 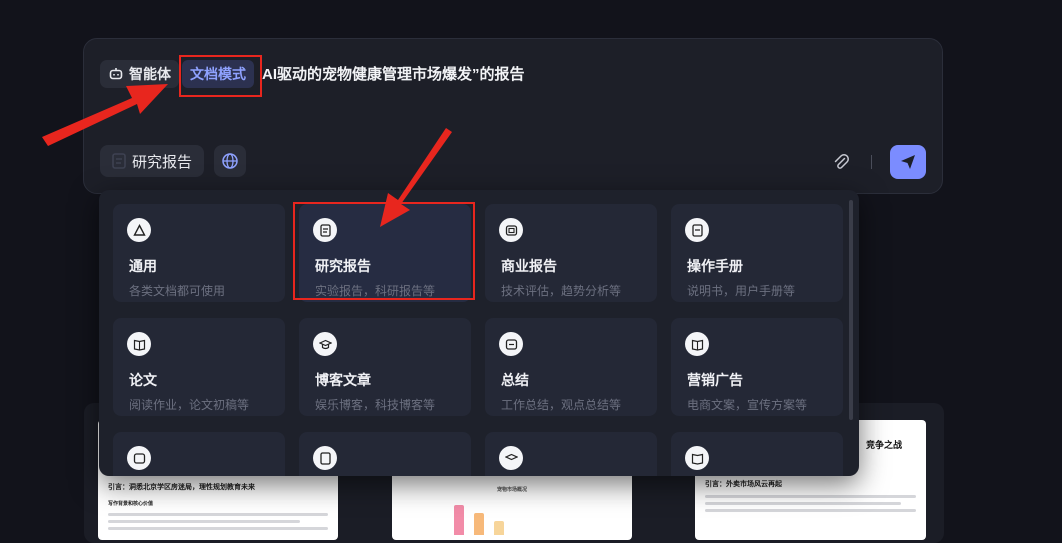 What do you see at coordinates (119, 161) in the screenshot?
I see `document-icon` at bounding box center [119, 161].